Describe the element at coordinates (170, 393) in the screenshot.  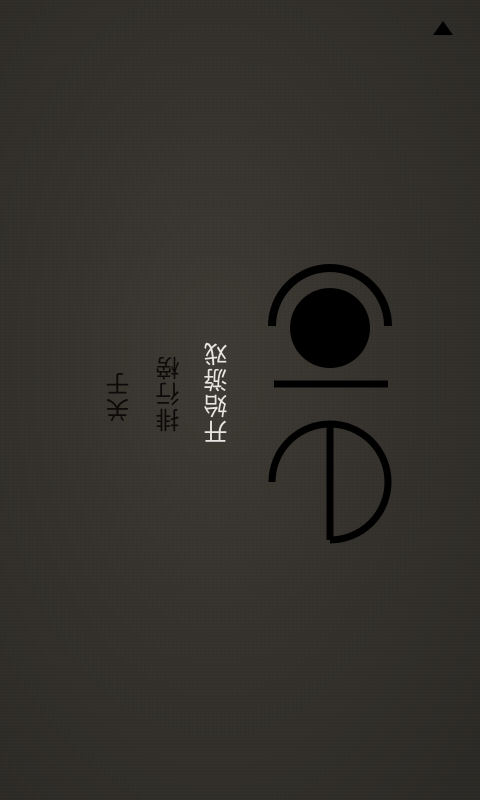
I see `leaderboard-button: 排行榜` at that location.